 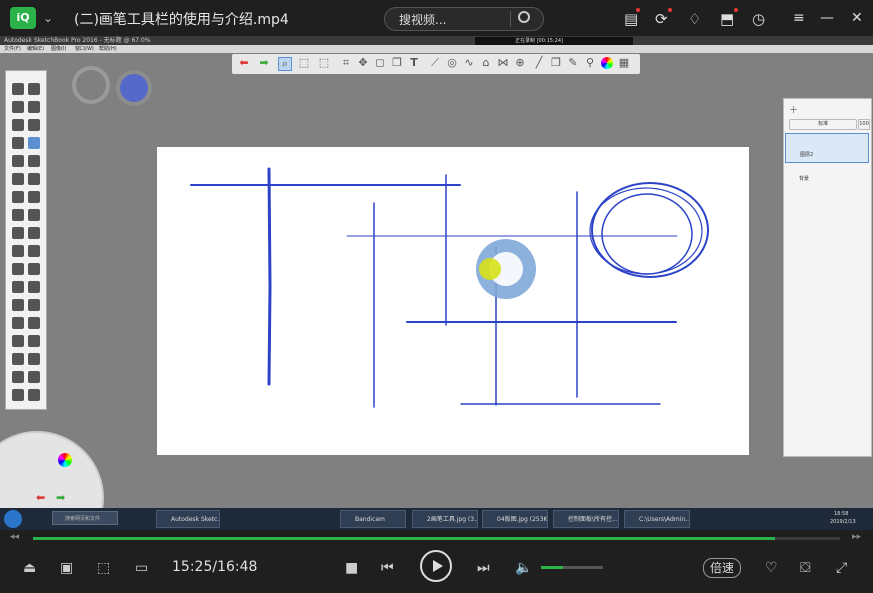 What do you see at coordinates (380, 63) in the screenshot?
I see `distort-icon: ◻` at bounding box center [380, 63].